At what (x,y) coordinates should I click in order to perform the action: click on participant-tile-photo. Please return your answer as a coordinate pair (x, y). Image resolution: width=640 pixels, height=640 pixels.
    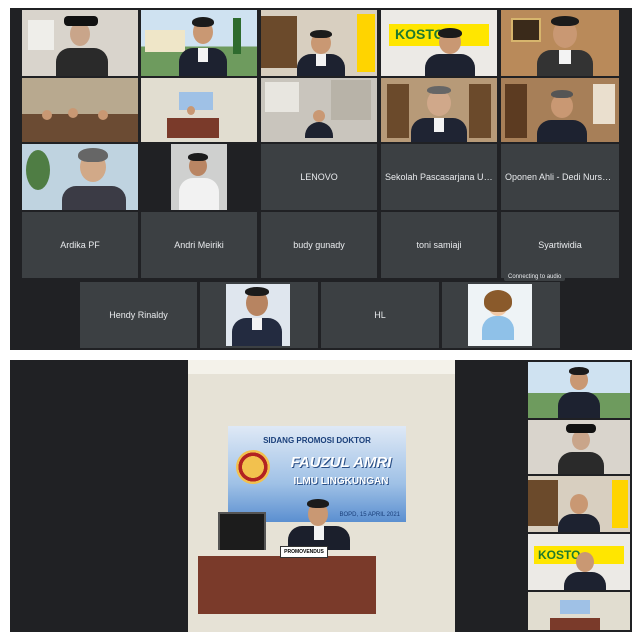
    Looking at the image, I should click on (259, 315).